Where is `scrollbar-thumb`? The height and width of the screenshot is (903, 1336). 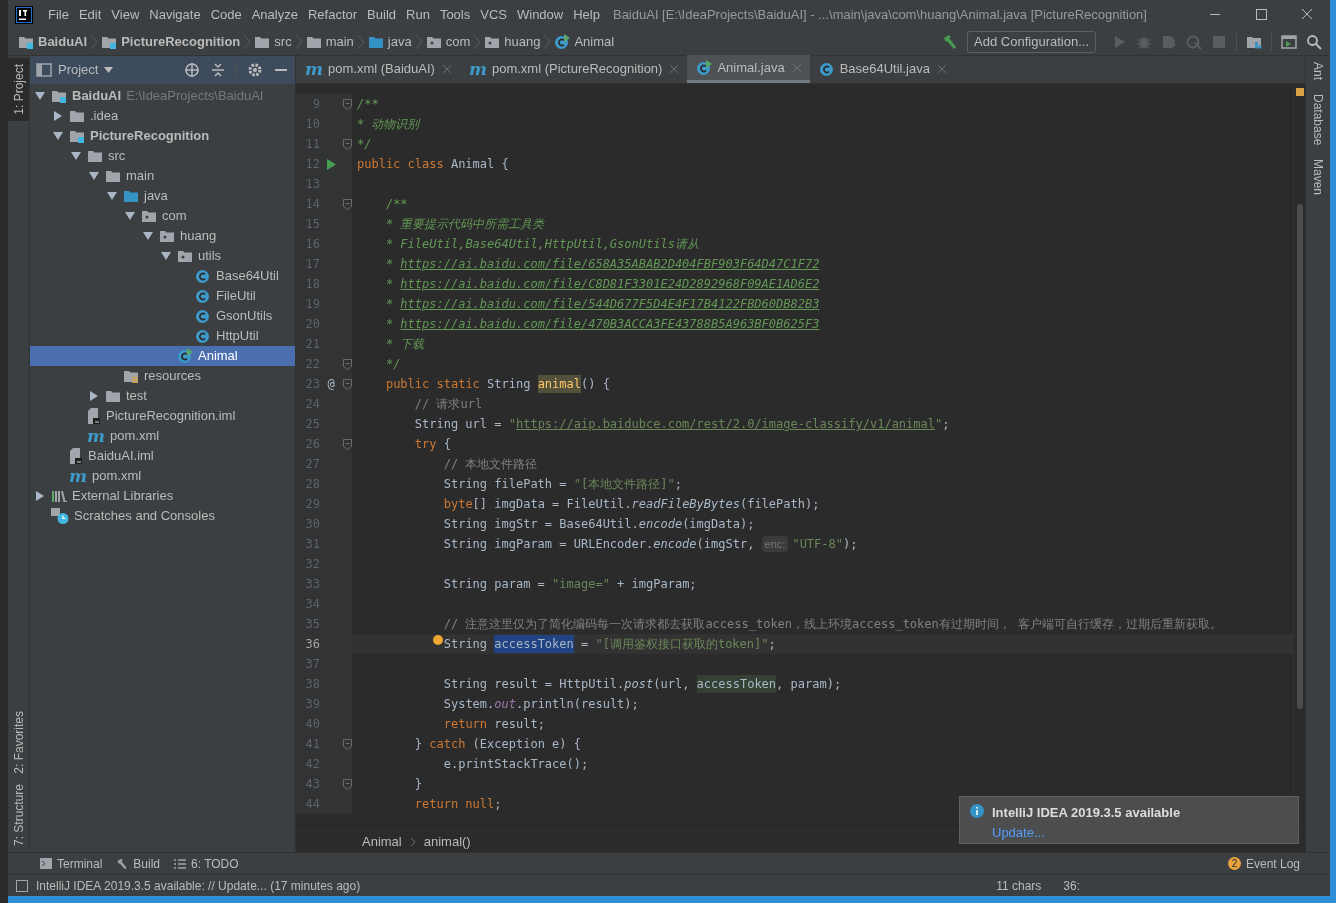
scrollbar-thumb is located at coordinates (1300, 456).